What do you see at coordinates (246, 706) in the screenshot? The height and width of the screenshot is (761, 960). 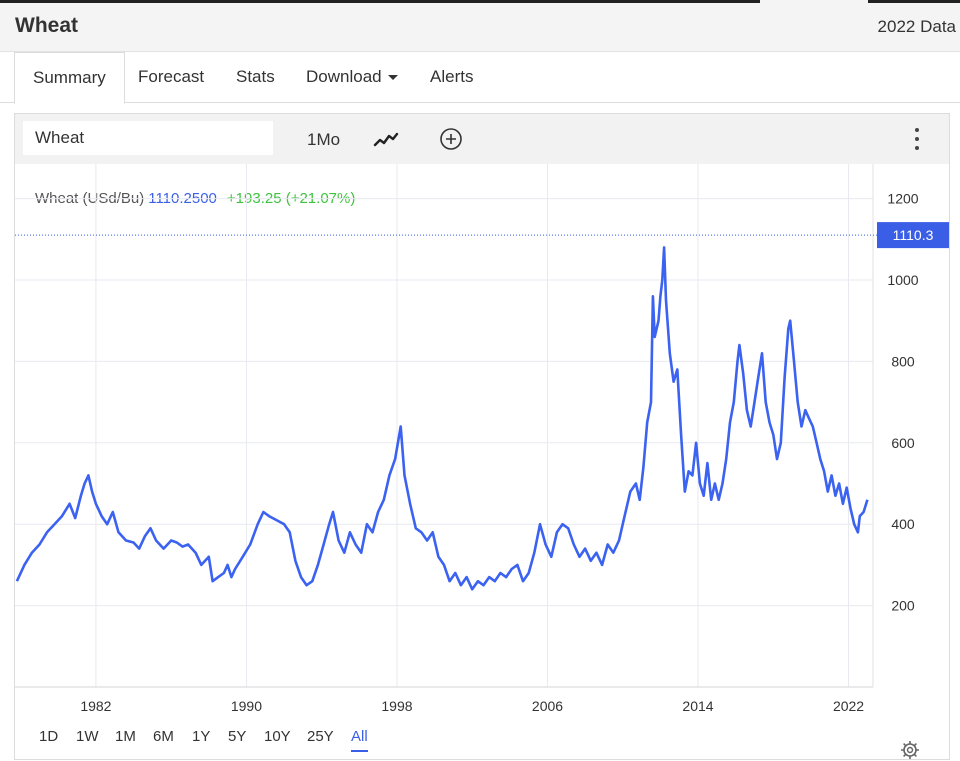 I see `x-tick-label: 1990` at bounding box center [246, 706].